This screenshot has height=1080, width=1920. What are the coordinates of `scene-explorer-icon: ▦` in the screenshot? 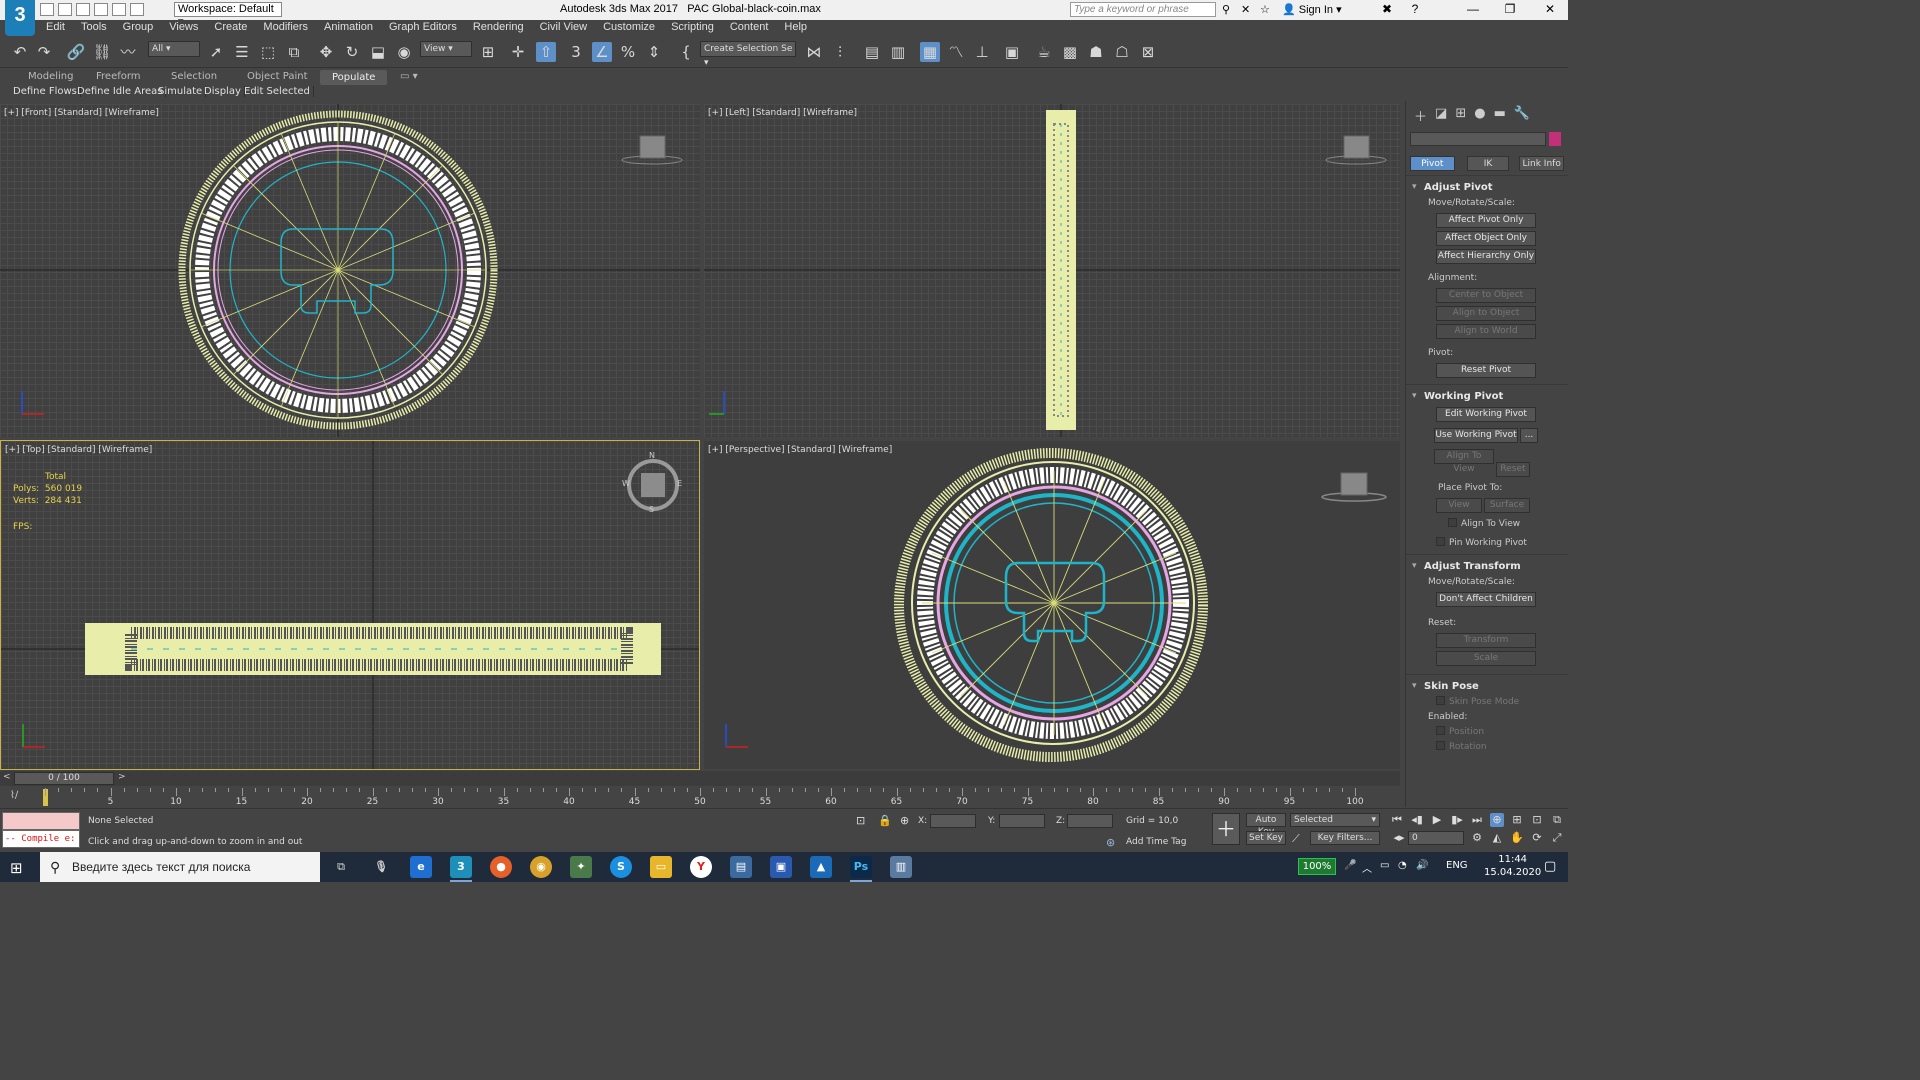 It's located at (930, 52).